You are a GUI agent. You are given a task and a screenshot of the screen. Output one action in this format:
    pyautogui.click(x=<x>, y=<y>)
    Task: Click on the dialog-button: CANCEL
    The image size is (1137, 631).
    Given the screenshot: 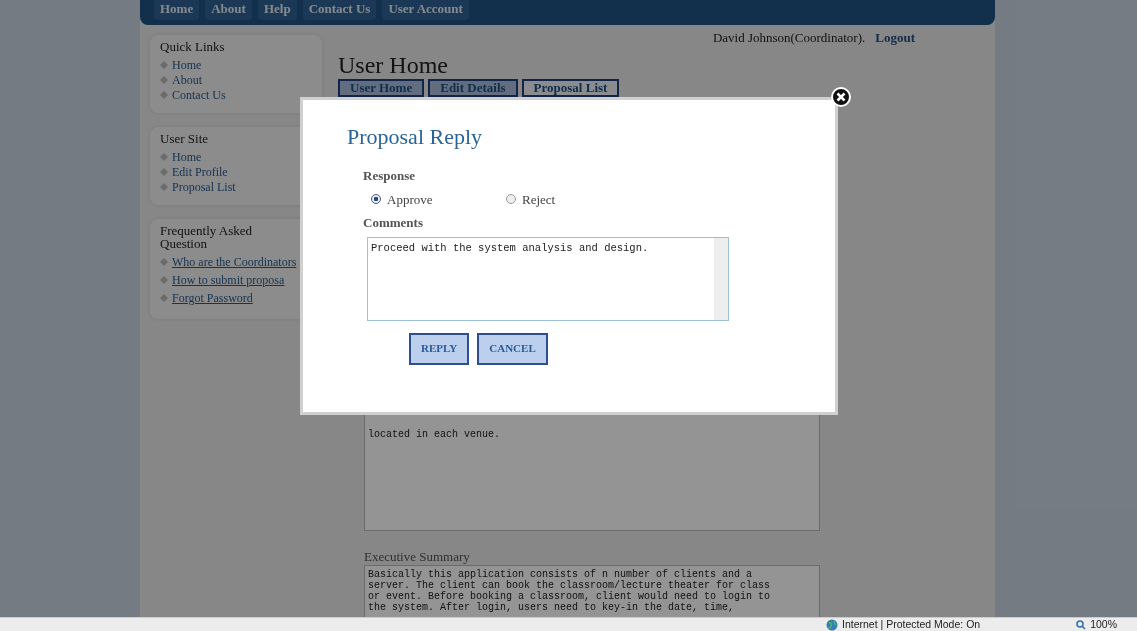 What is the action you would take?
    pyautogui.click(x=512, y=348)
    